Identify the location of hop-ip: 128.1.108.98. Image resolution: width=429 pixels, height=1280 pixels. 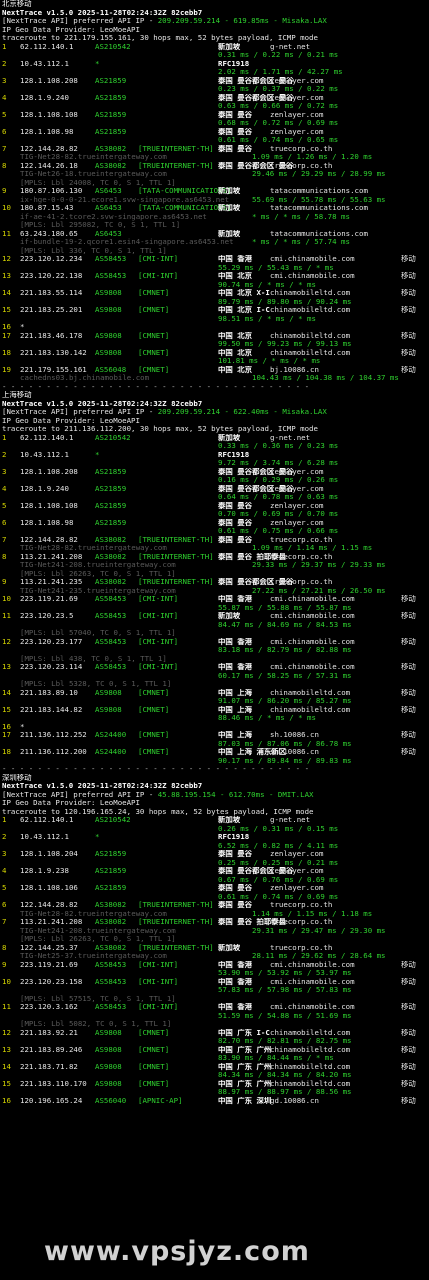
(47, 522).